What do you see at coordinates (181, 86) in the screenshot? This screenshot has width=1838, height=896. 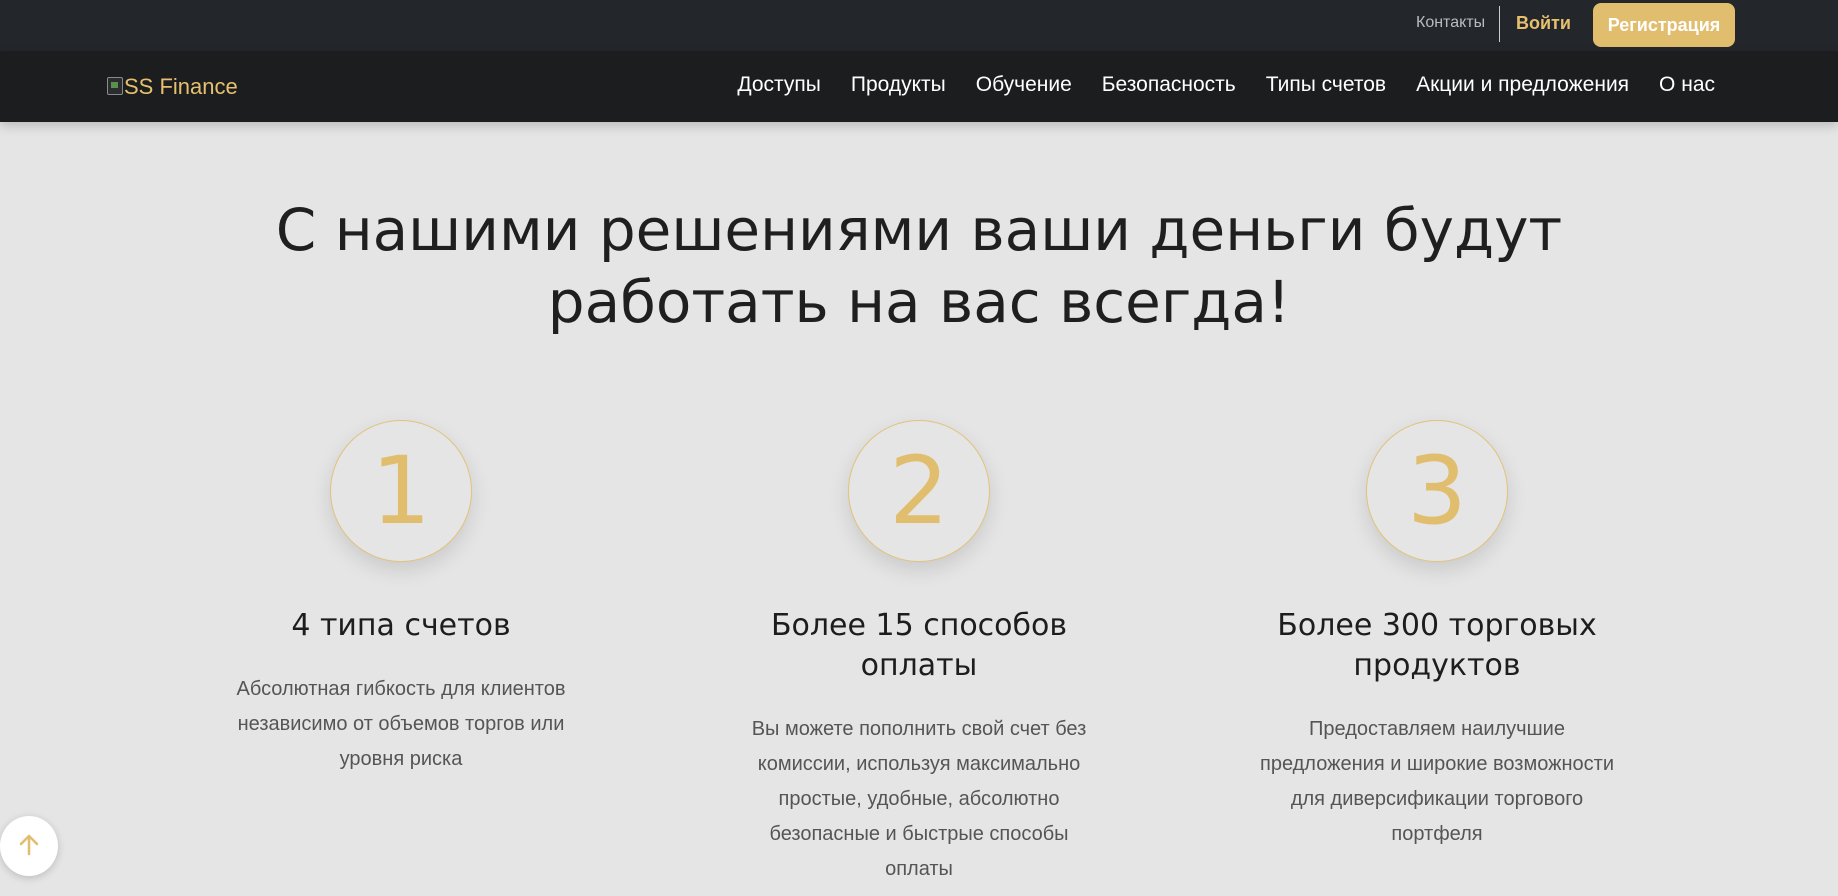 I see `logo-alt-text: SS Finance` at bounding box center [181, 86].